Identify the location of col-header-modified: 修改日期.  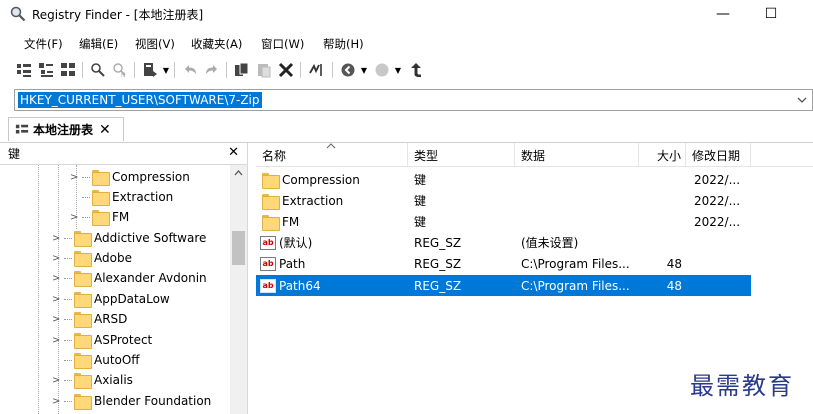
(718, 155).